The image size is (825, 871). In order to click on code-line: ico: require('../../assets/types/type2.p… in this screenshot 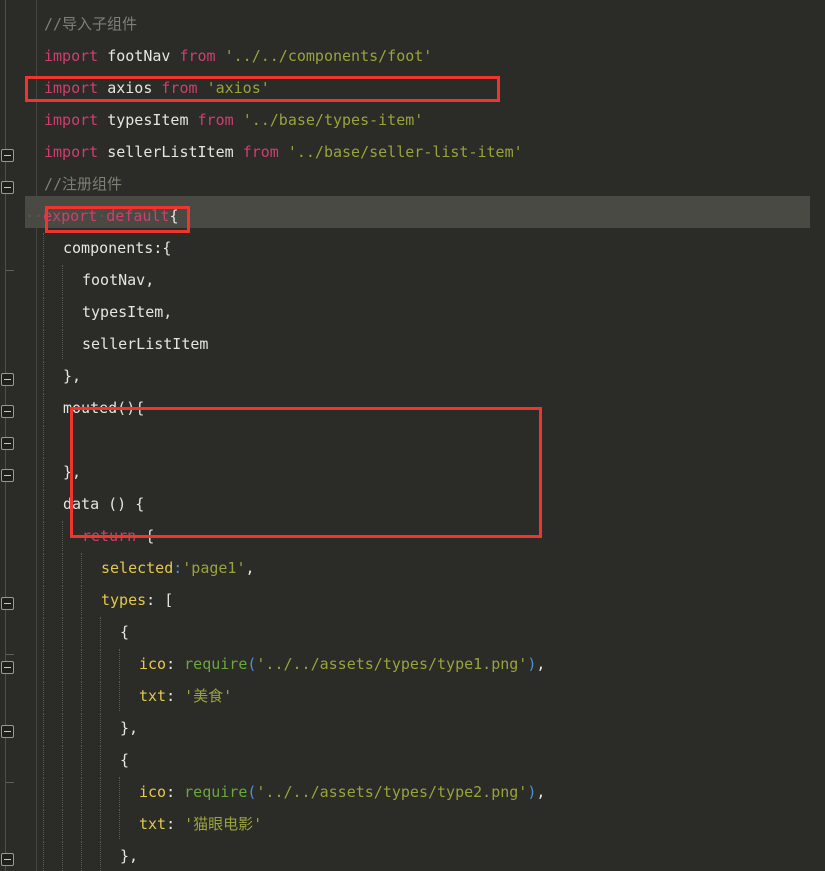, I will do `click(272, 792)`.